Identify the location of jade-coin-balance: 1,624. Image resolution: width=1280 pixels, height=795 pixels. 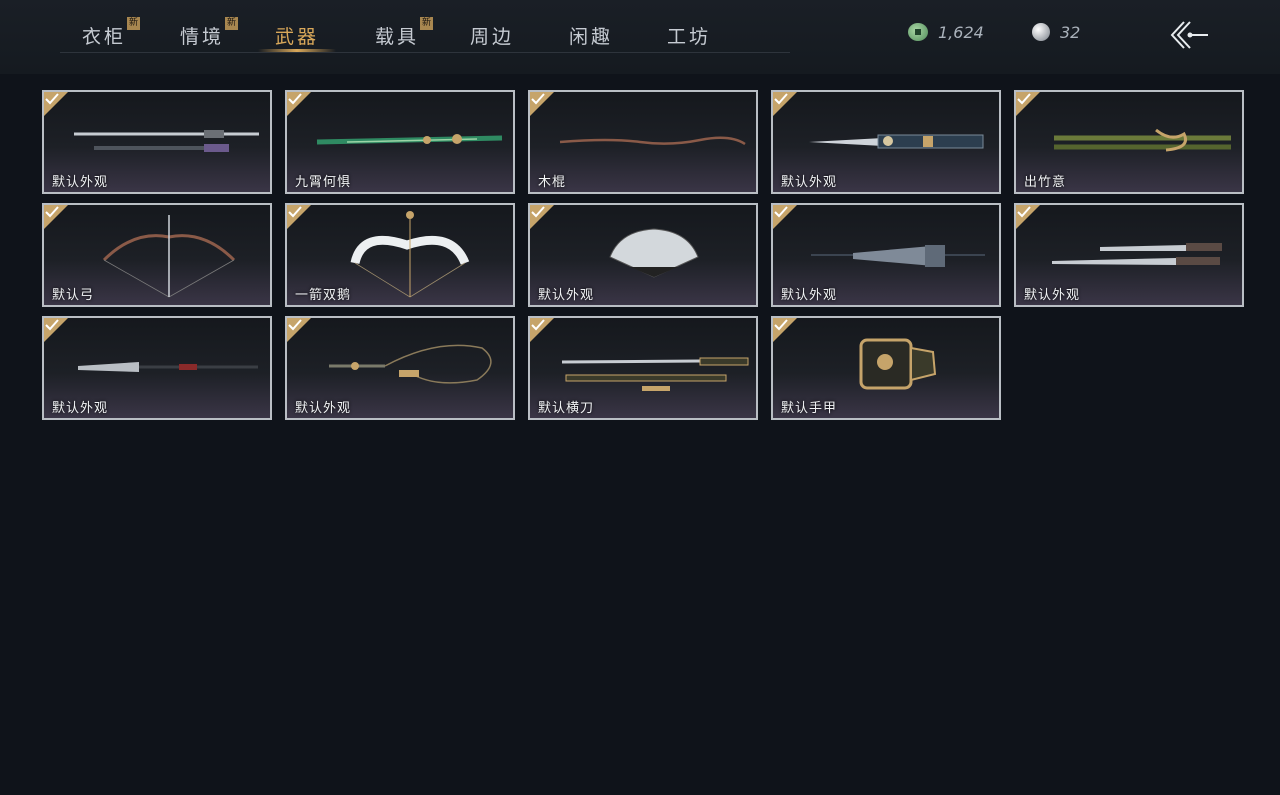
(946, 32).